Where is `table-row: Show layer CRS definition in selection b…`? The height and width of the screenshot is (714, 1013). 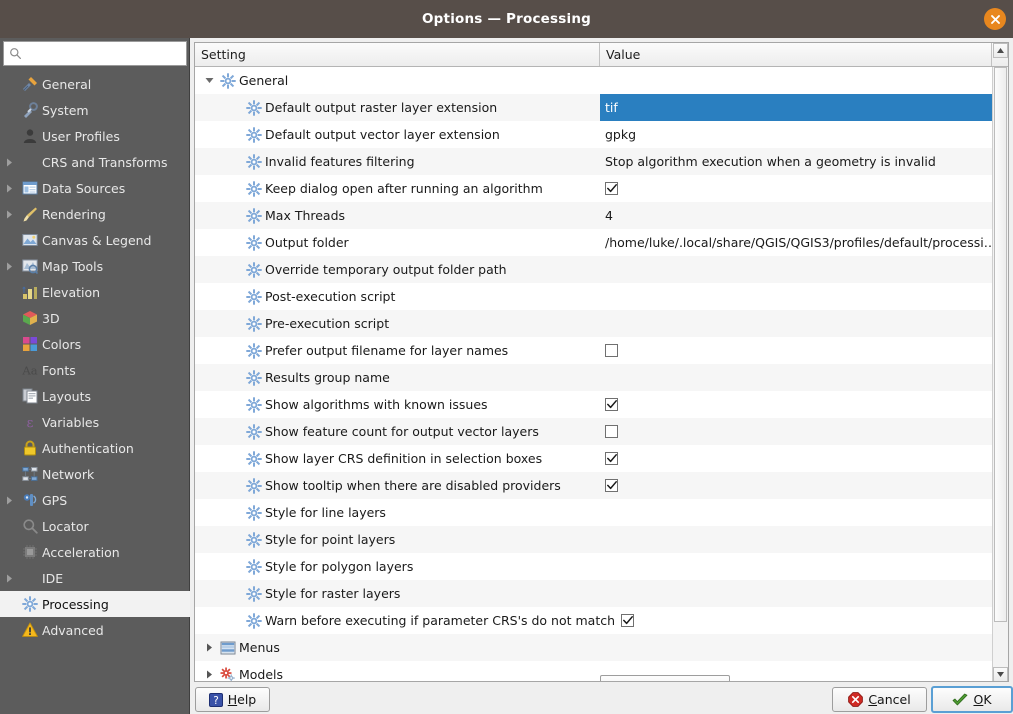
table-row: Show layer CRS definition in selection b… is located at coordinates (593, 458).